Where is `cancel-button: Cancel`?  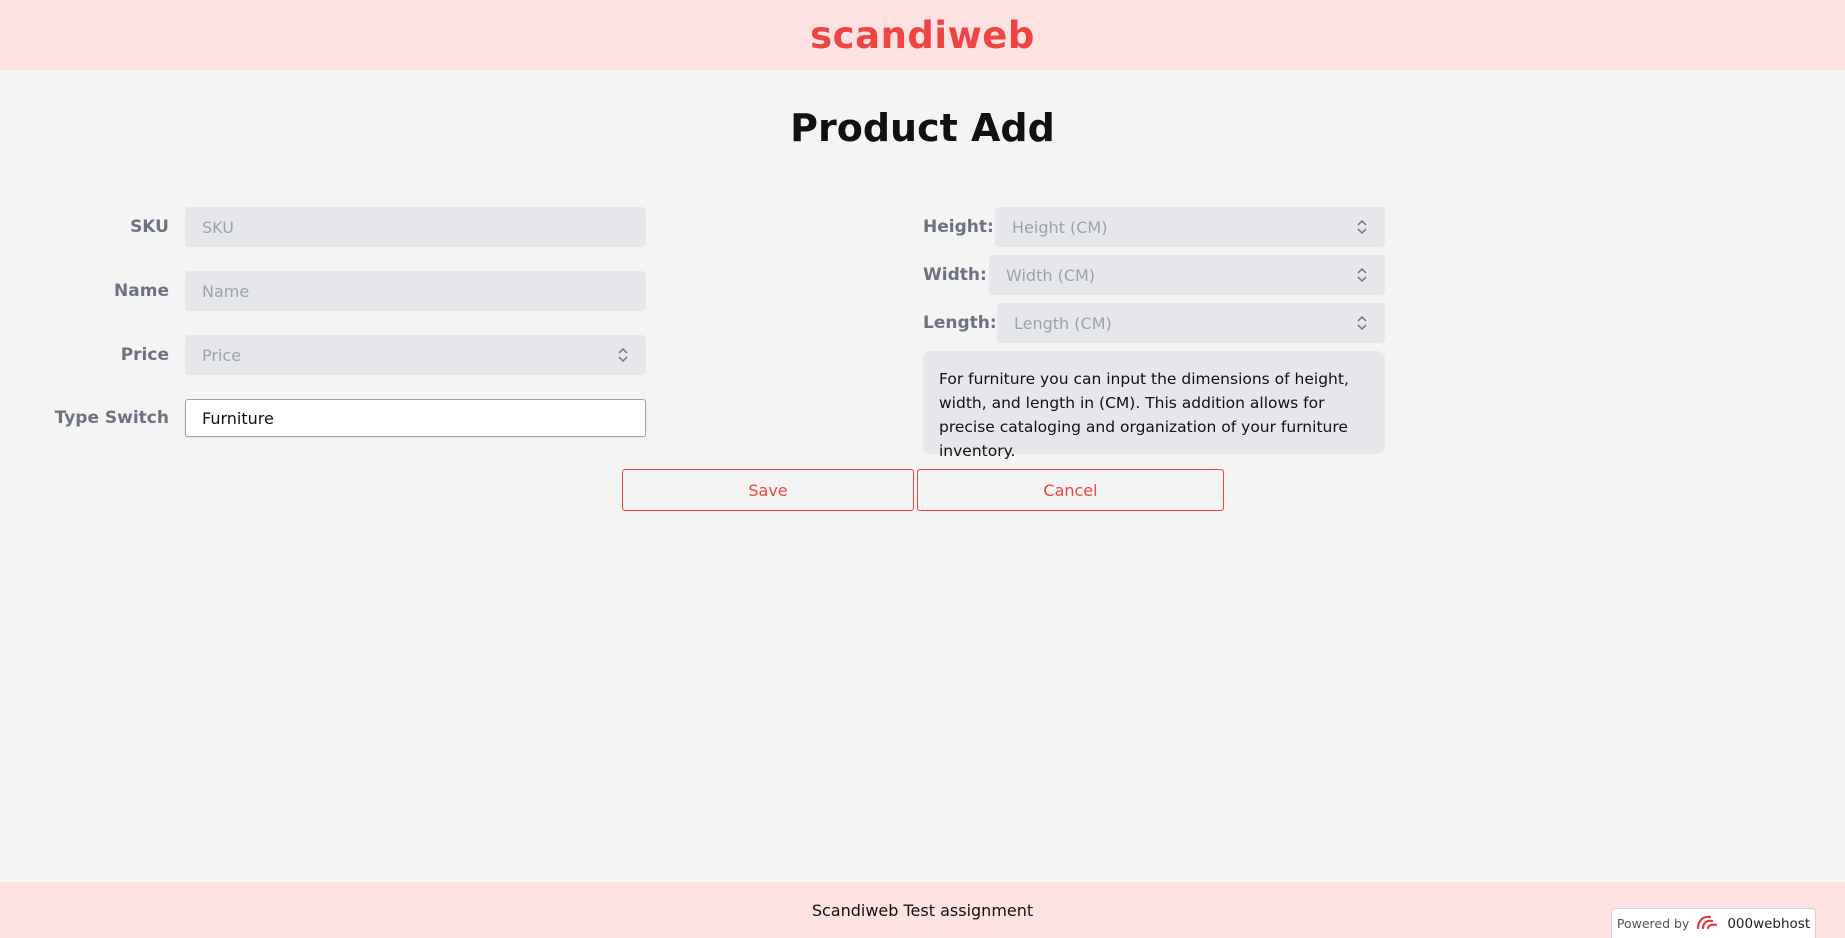
cancel-button: Cancel is located at coordinates (1070, 490).